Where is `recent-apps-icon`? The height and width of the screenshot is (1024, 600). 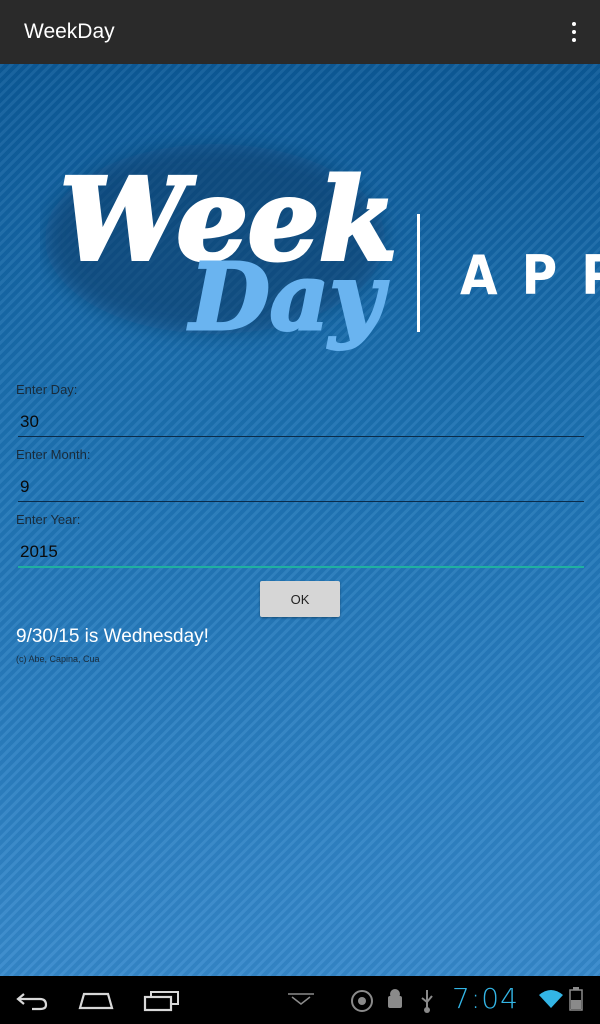 recent-apps-icon is located at coordinates (162, 1000).